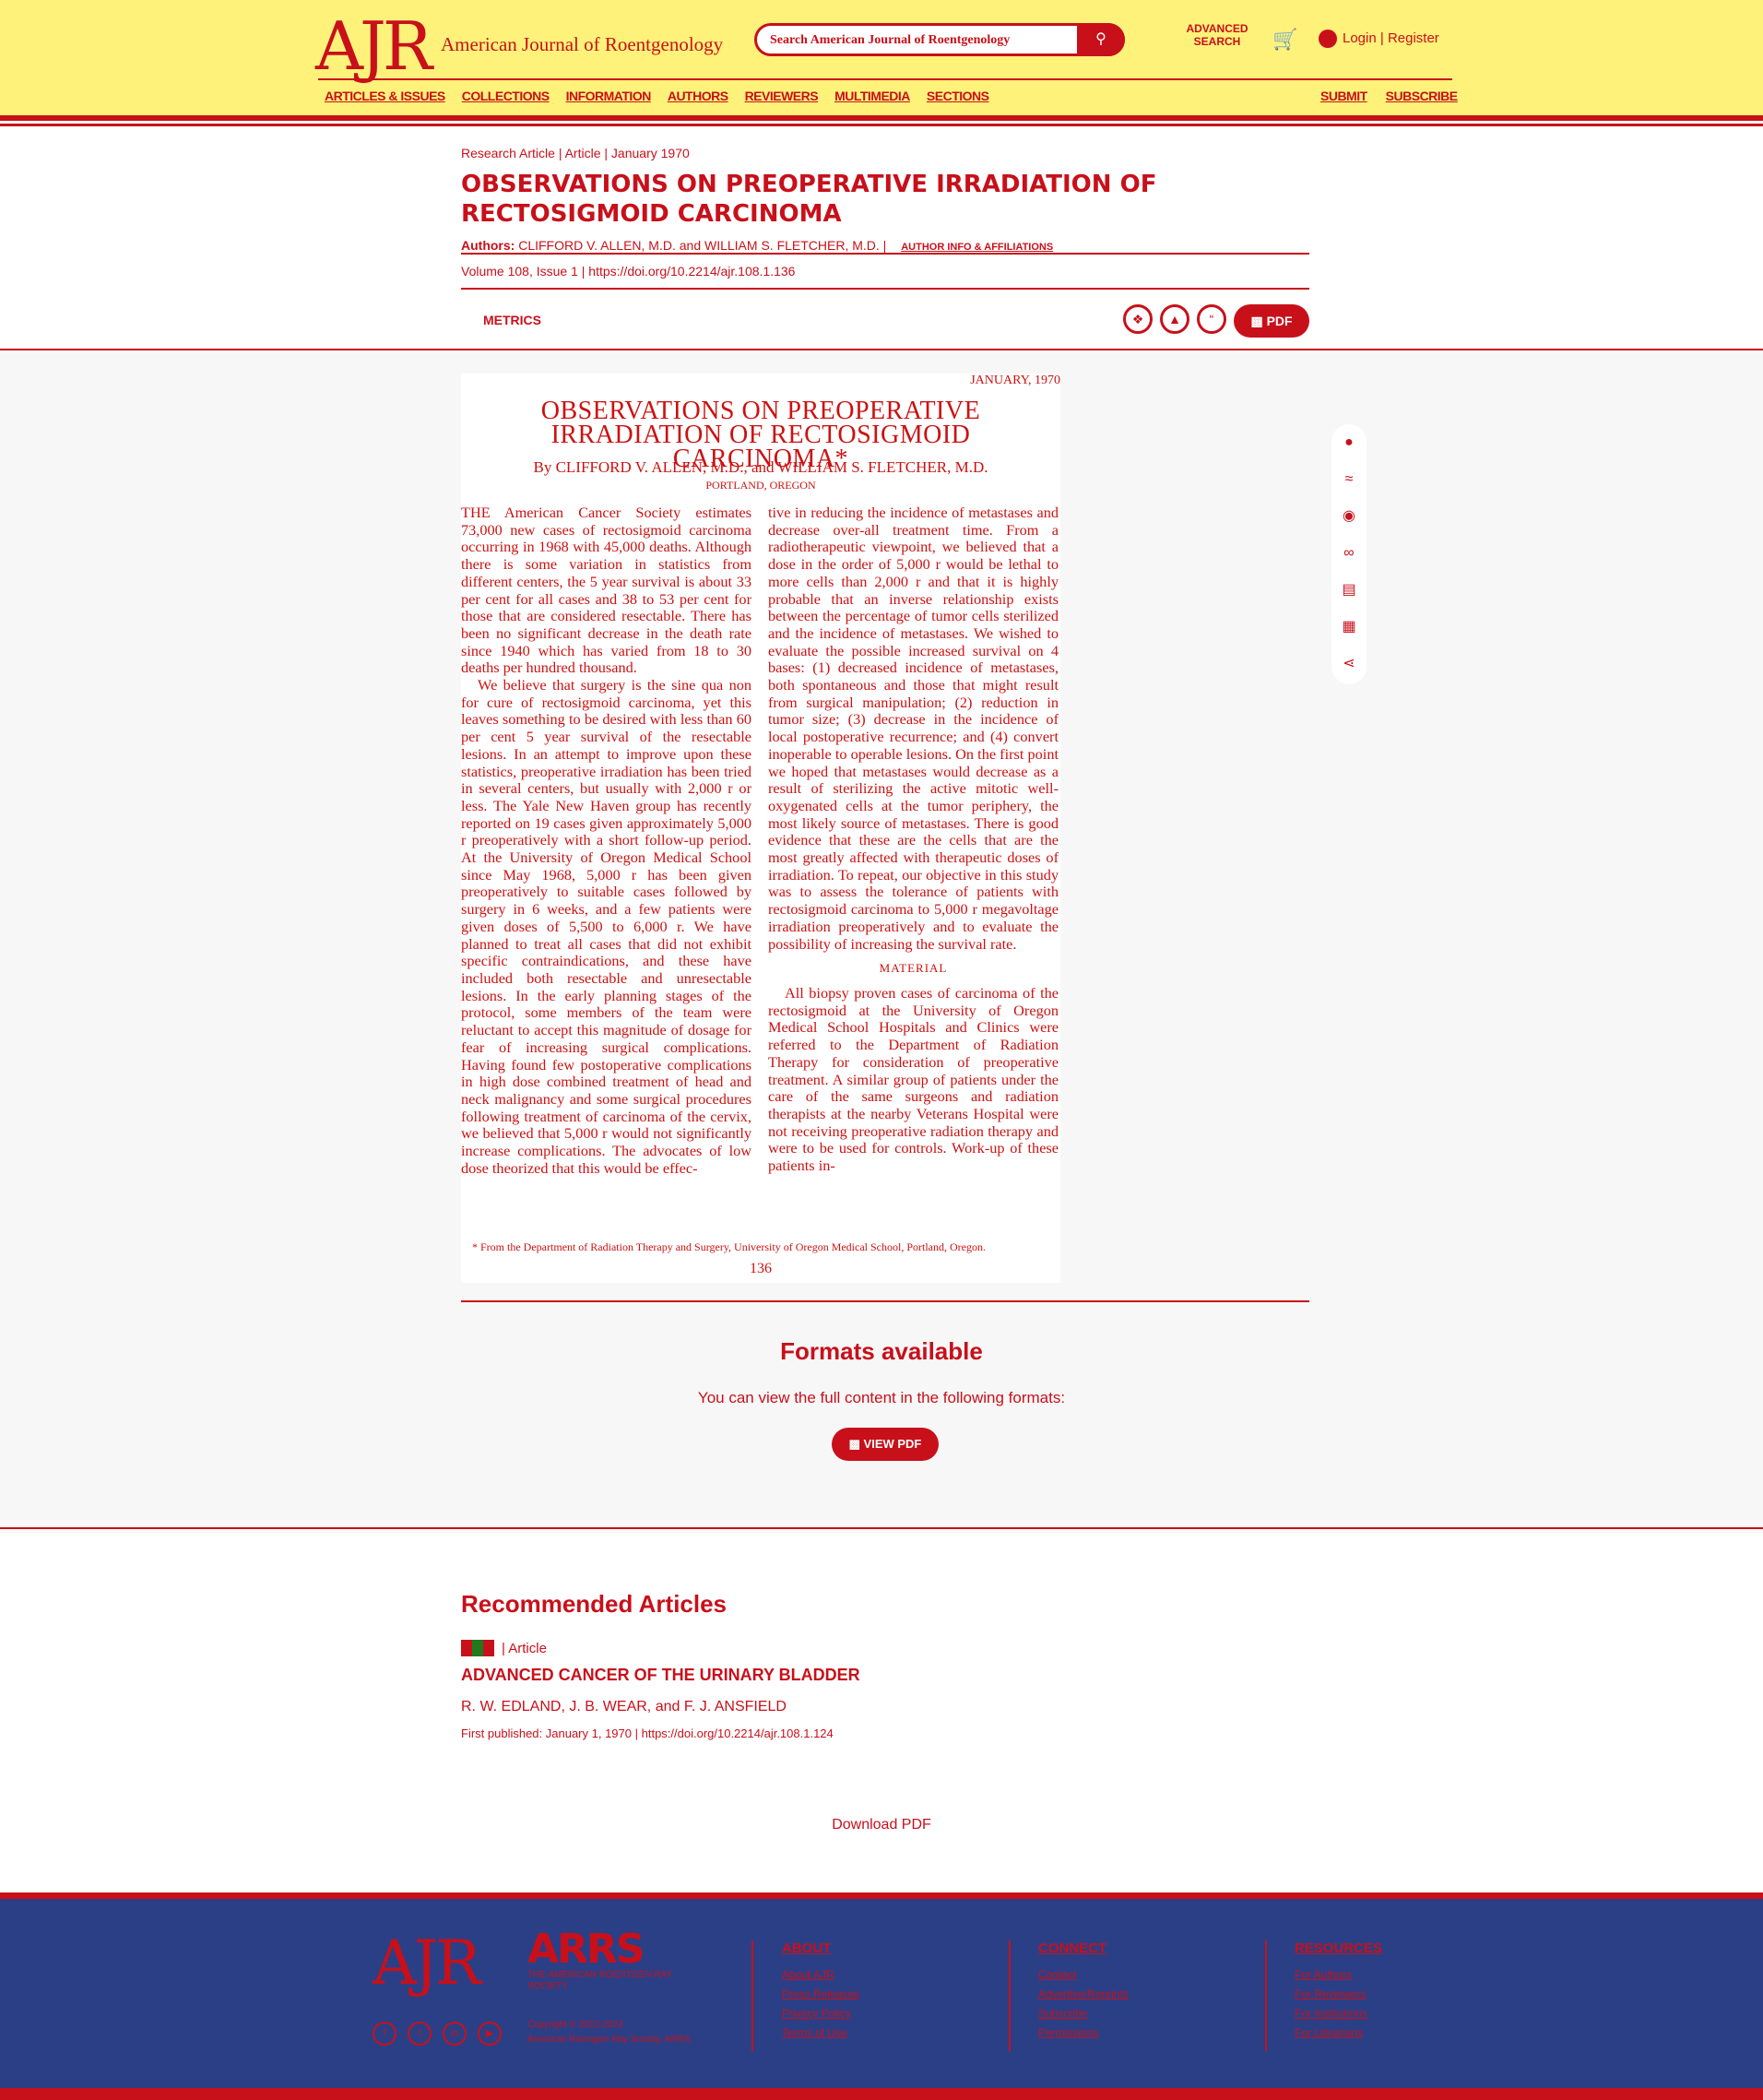 The width and height of the screenshot is (1763, 2100). Describe the element at coordinates (385, 96) in the screenshot. I see `nav-articles-issues: ARTICLES & ISSUES` at that location.